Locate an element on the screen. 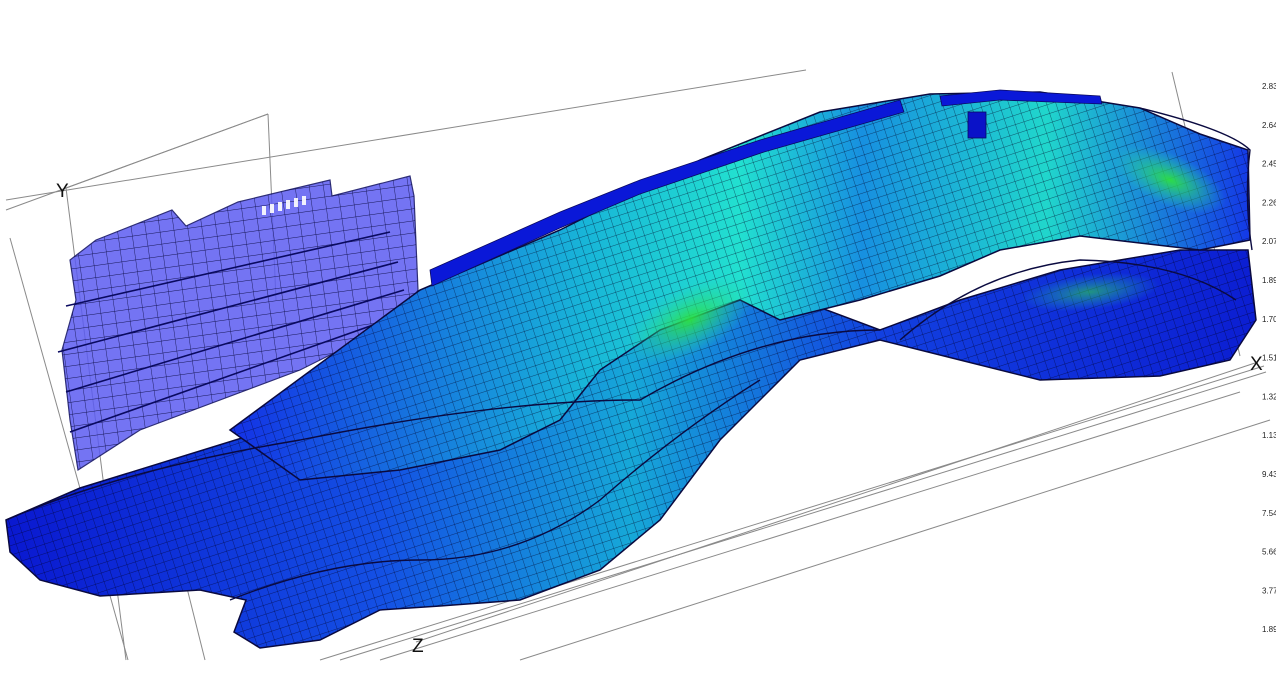  legend-label: 2.83 is located at coordinates (1269, 86).